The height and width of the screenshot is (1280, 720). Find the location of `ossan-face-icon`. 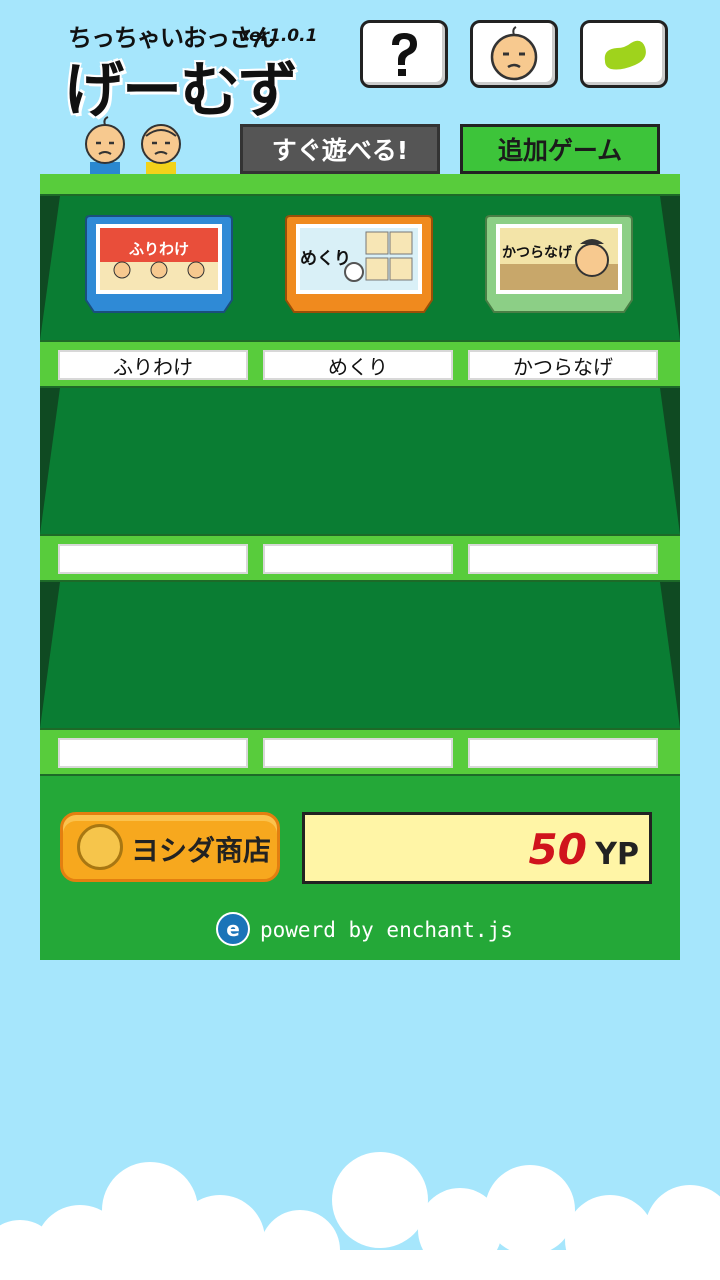

ossan-face-icon is located at coordinates (514, 53).